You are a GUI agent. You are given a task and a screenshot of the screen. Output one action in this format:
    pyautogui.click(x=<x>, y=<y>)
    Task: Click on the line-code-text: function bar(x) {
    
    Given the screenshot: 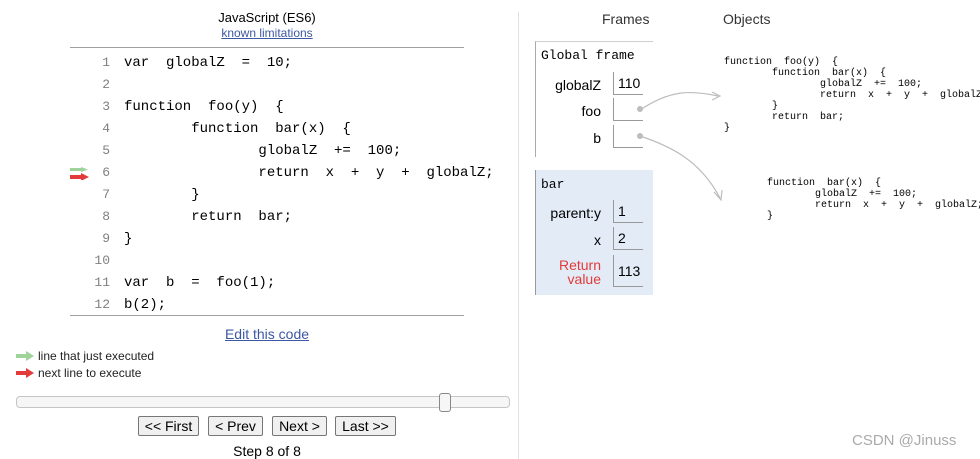 What is the action you would take?
    pyautogui.click(x=237, y=129)
    